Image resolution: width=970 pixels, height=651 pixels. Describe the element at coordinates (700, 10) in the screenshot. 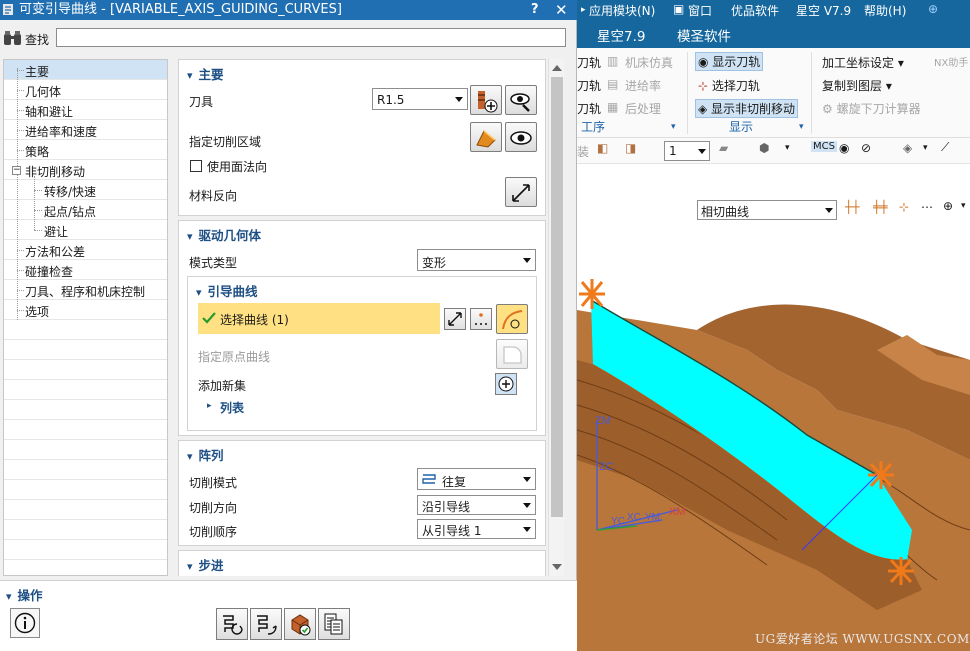

I see `menu-window: 窗口` at that location.